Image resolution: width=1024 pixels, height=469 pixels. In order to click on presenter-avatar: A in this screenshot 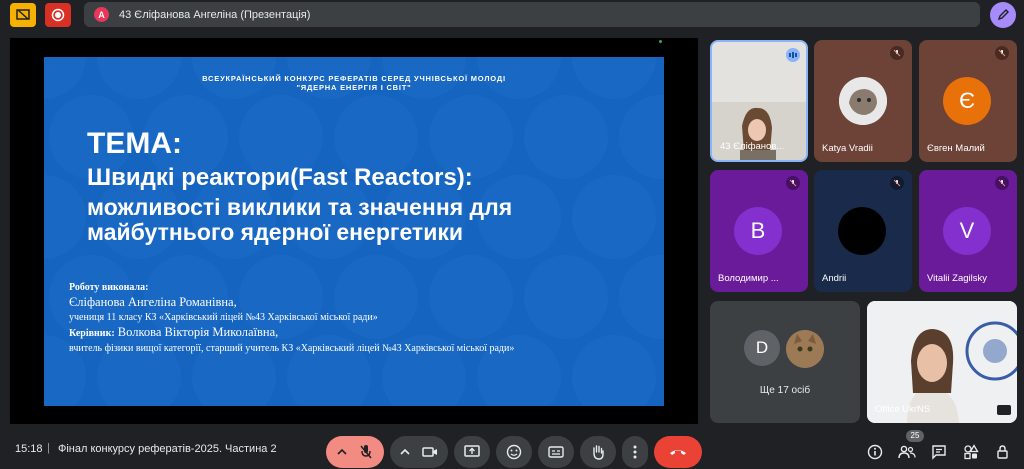, I will do `click(101, 14)`.